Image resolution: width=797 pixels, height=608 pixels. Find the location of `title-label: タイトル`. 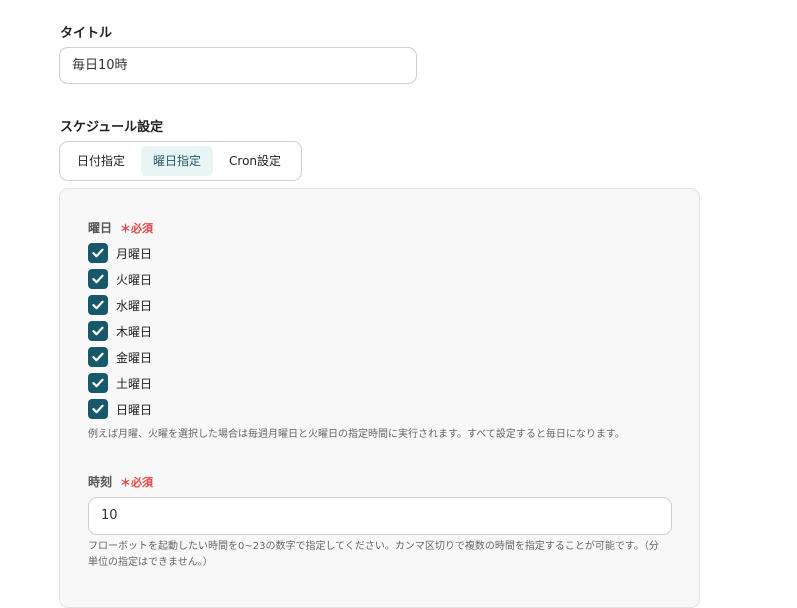

title-label: タイトル is located at coordinates (86, 33).